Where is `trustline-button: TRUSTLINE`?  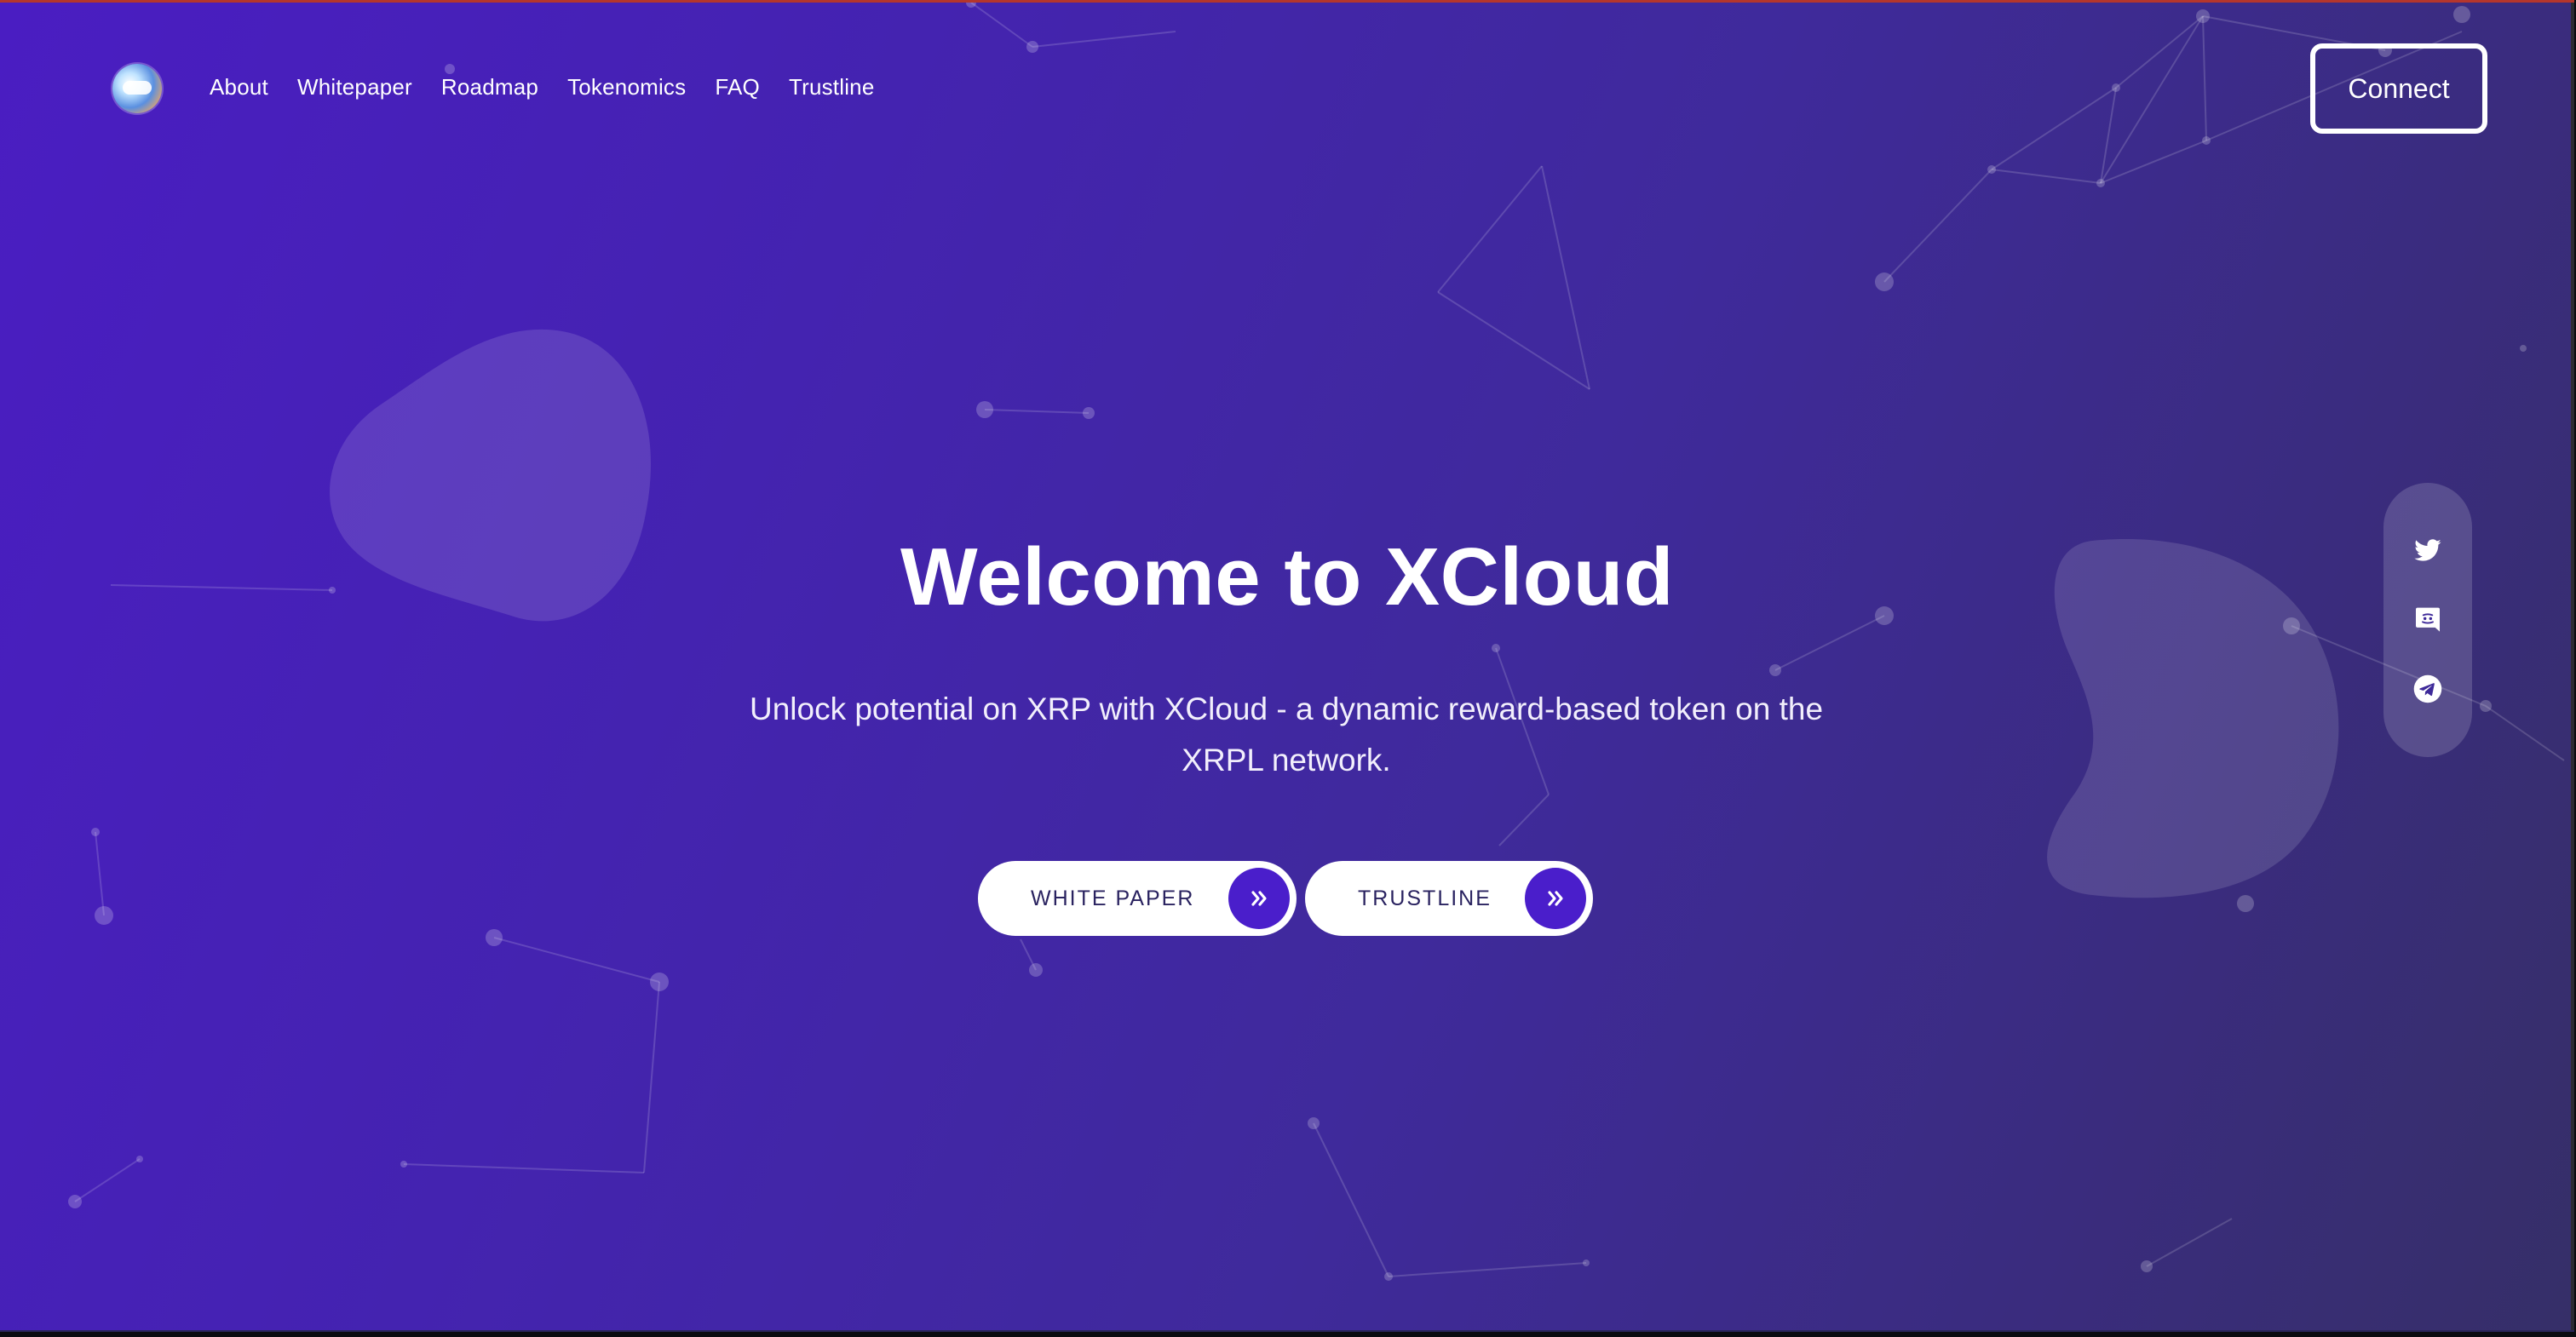
trustline-button: TRUSTLINE is located at coordinates (1449, 899).